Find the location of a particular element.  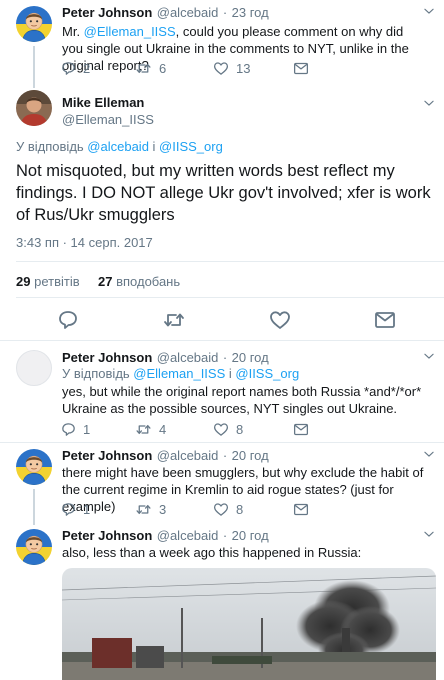

retweet-stats: 29 ретвітів is located at coordinates (48, 281).